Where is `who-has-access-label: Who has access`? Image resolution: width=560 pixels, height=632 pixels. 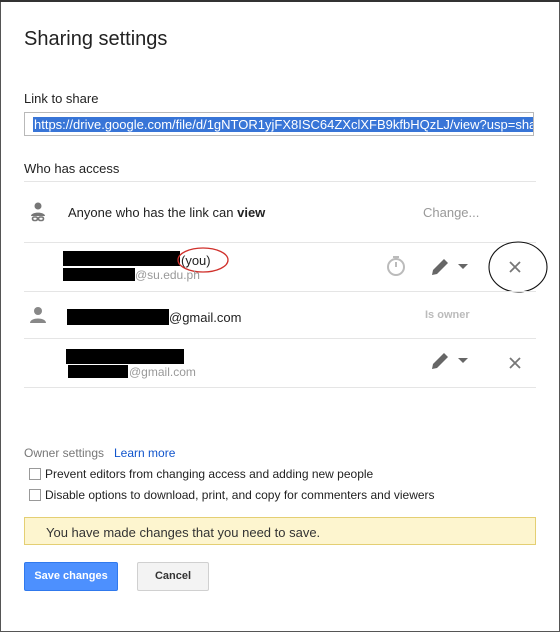 who-has-access-label: Who has access is located at coordinates (72, 168).